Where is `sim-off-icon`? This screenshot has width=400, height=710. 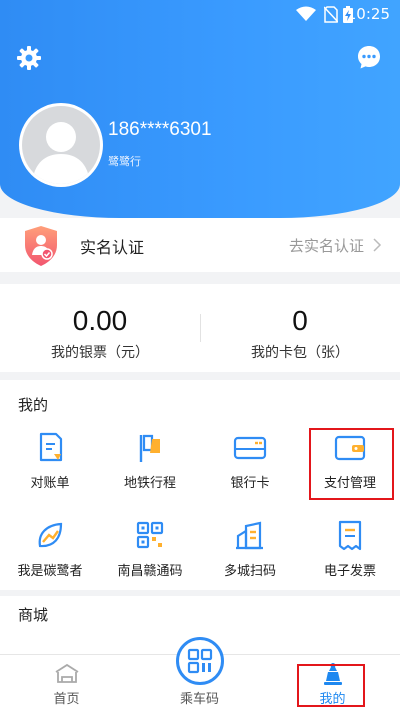
sim-off-icon is located at coordinates (331, 14).